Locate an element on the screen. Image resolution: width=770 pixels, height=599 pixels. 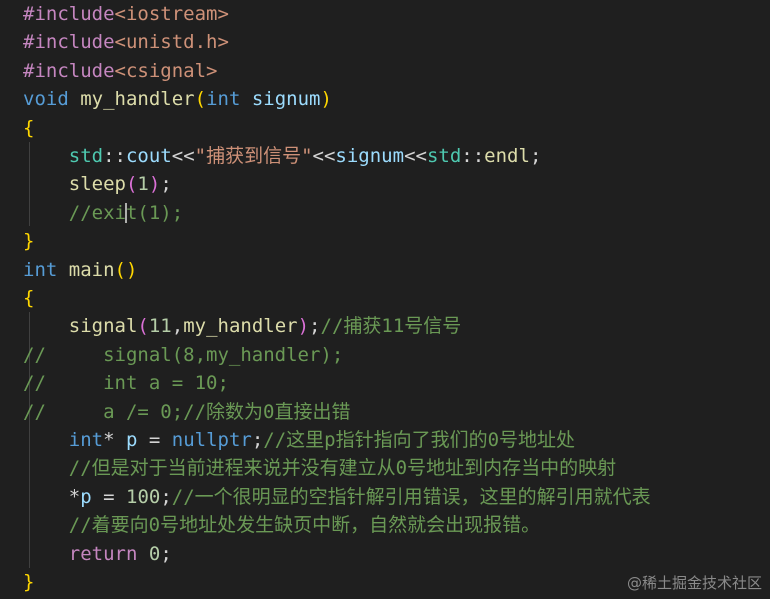
code-token: // a /= 0;//除数为0直接出错 is located at coordinates (187, 411).